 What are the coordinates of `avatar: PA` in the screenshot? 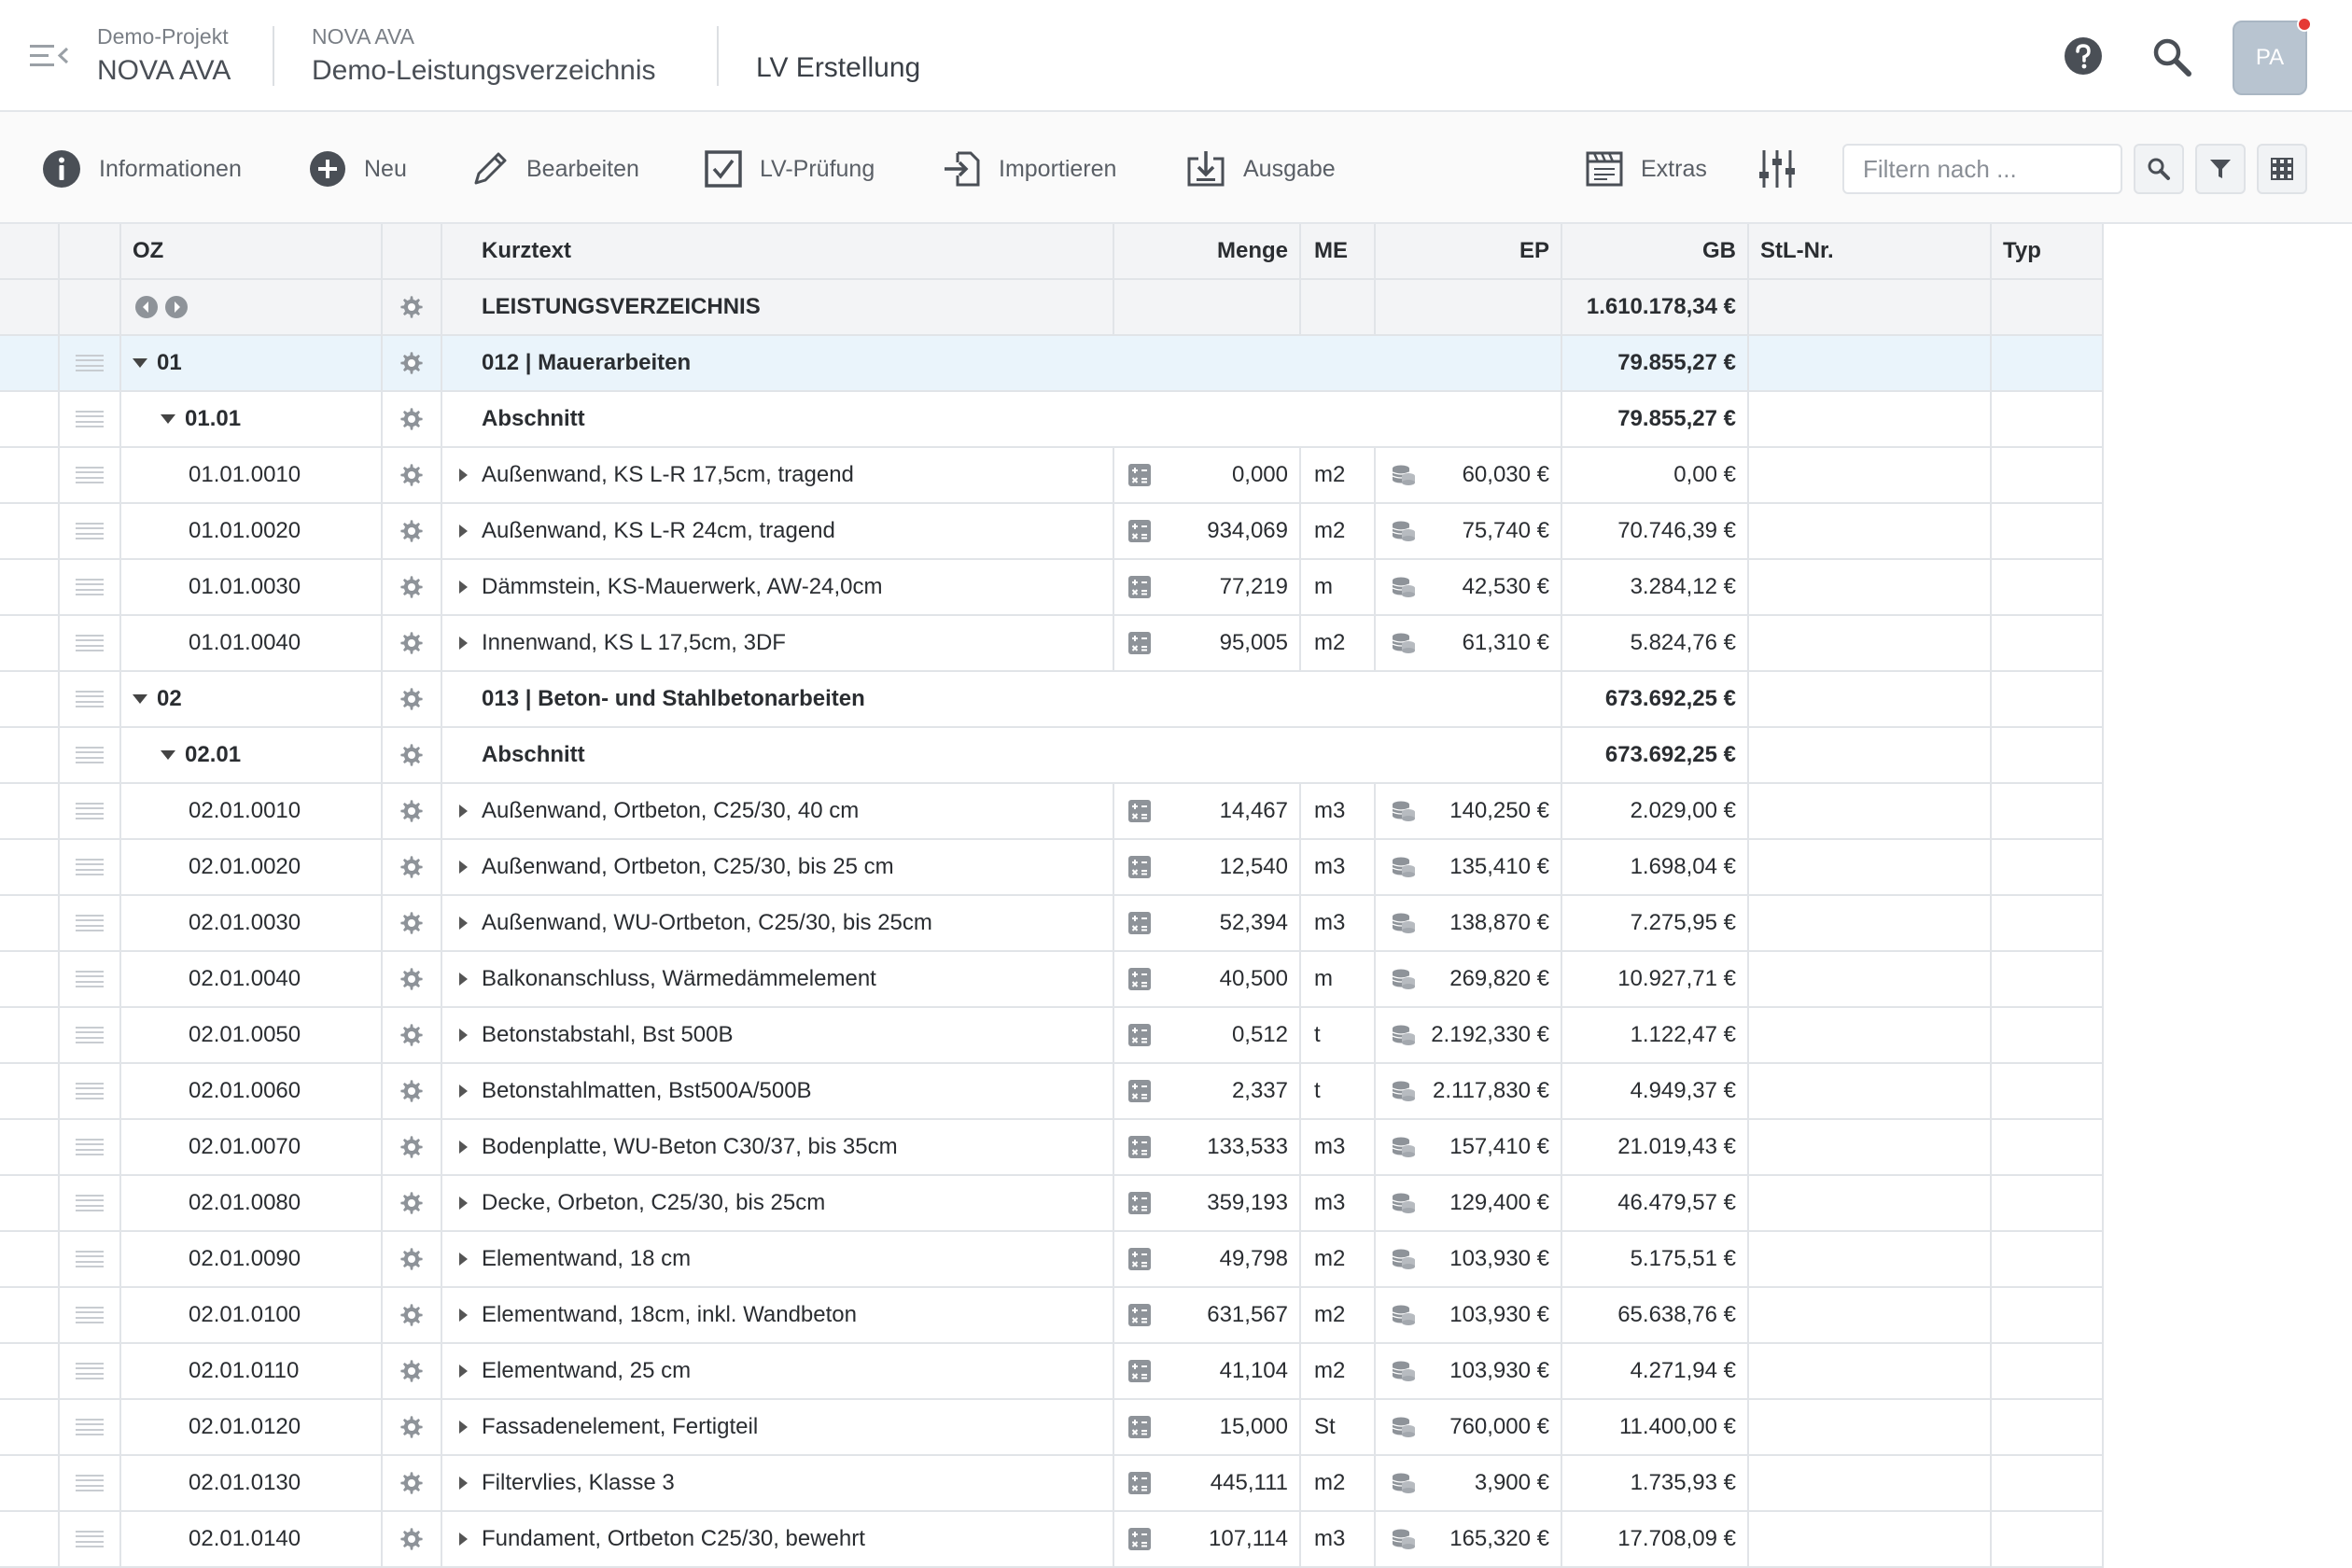 It's located at (2270, 58).